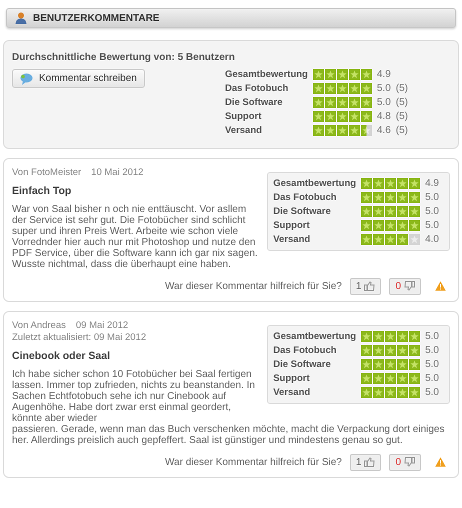  What do you see at coordinates (21, 18) in the screenshot?
I see `user-icon` at bounding box center [21, 18].